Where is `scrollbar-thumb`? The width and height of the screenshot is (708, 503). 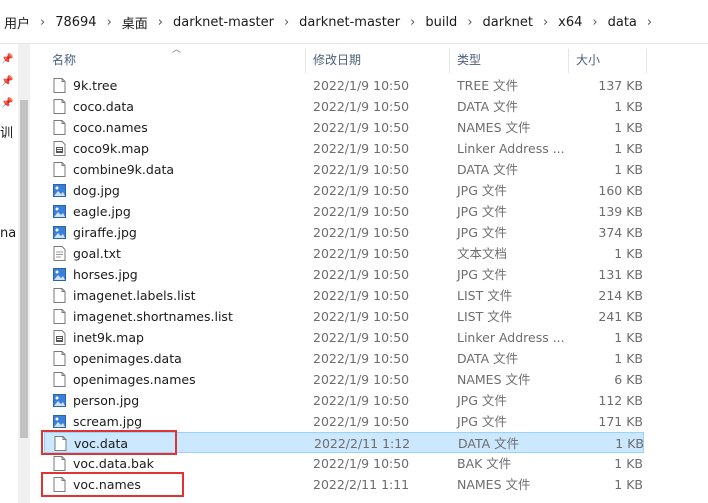 scrollbar-thumb is located at coordinates (24, 269).